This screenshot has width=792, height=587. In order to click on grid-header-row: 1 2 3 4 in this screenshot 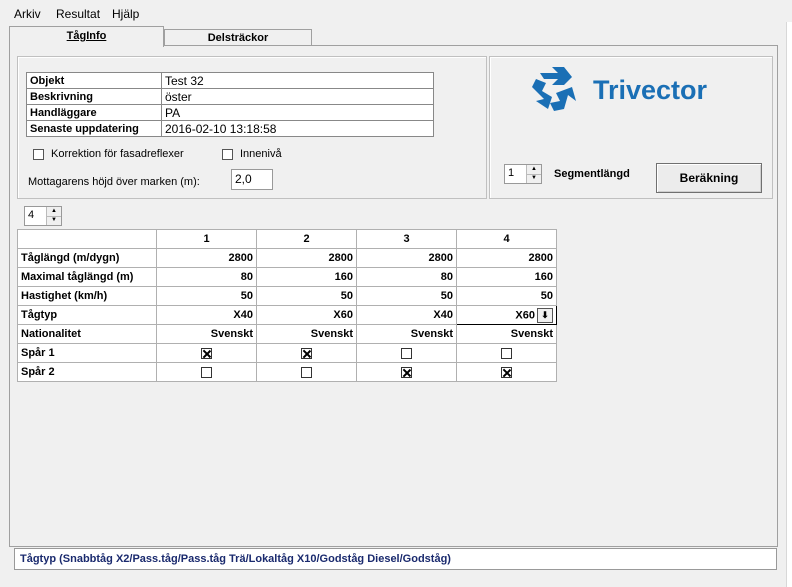, I will do `click(287, 239)`.